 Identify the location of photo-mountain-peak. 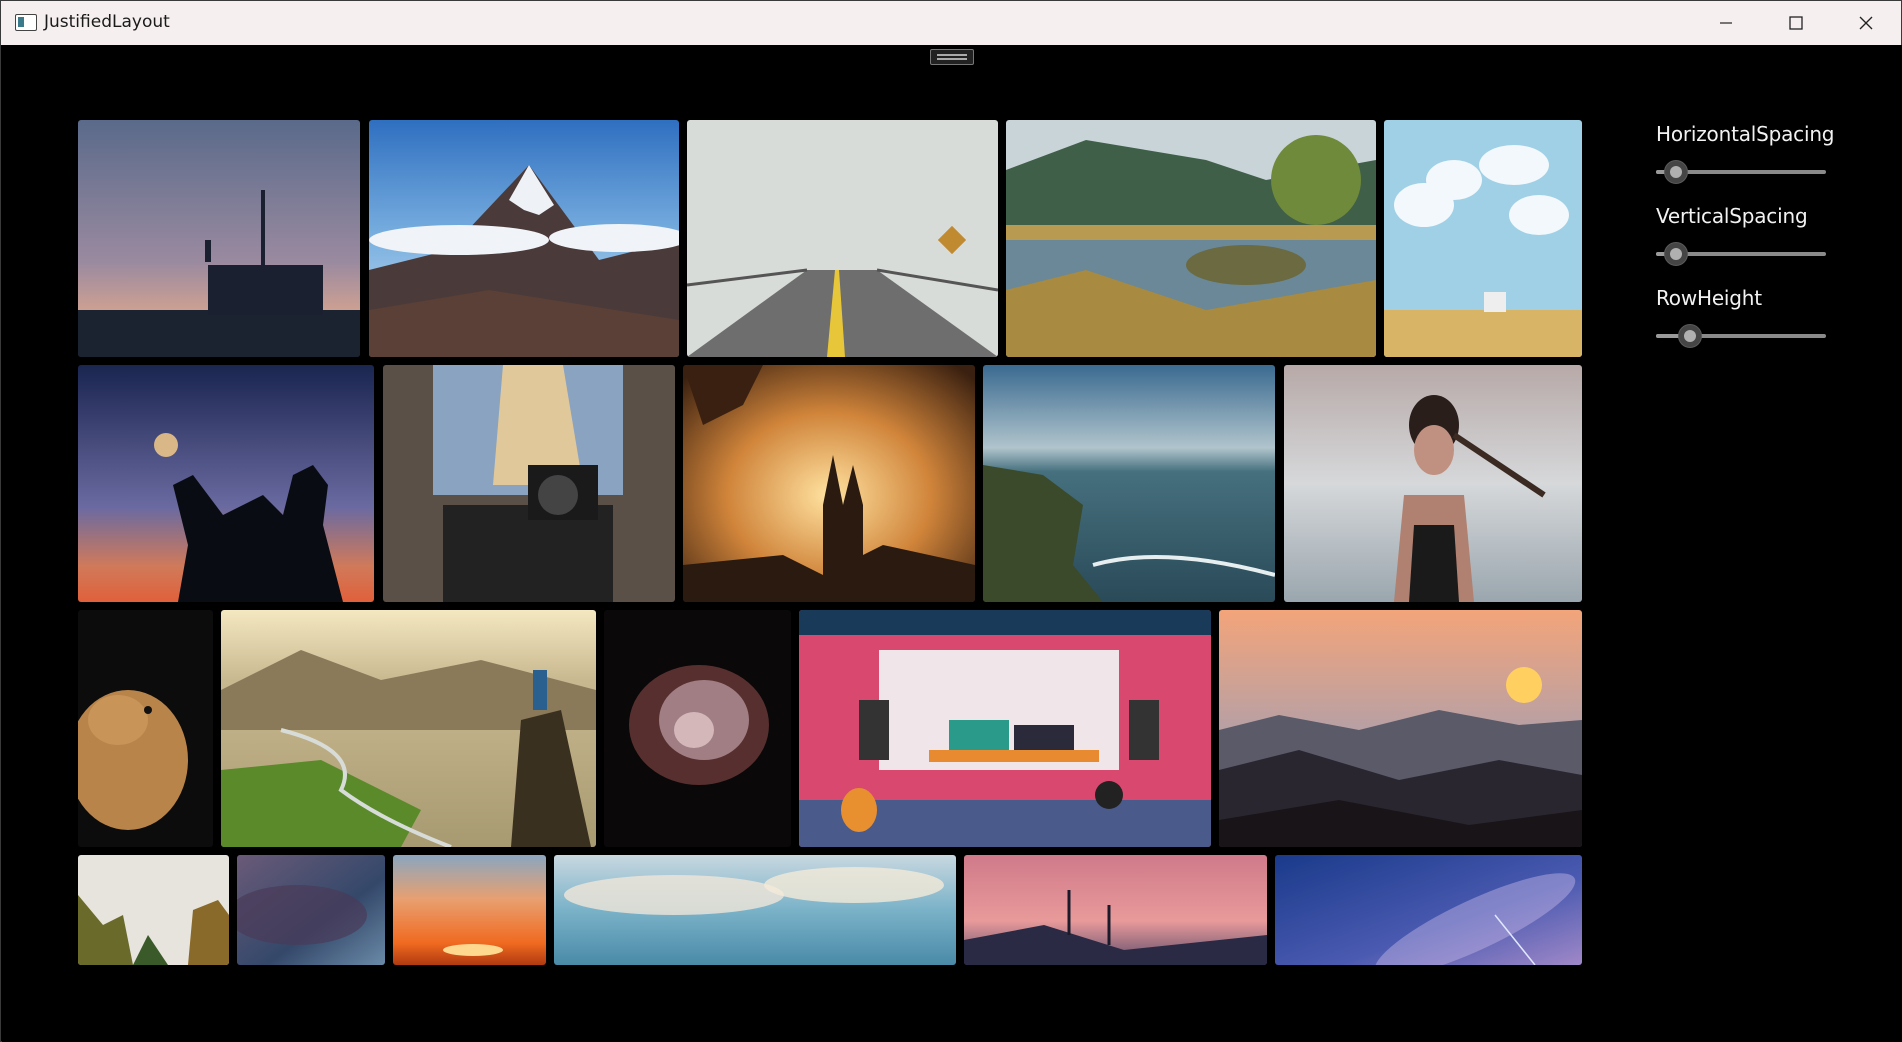
(524, 238).